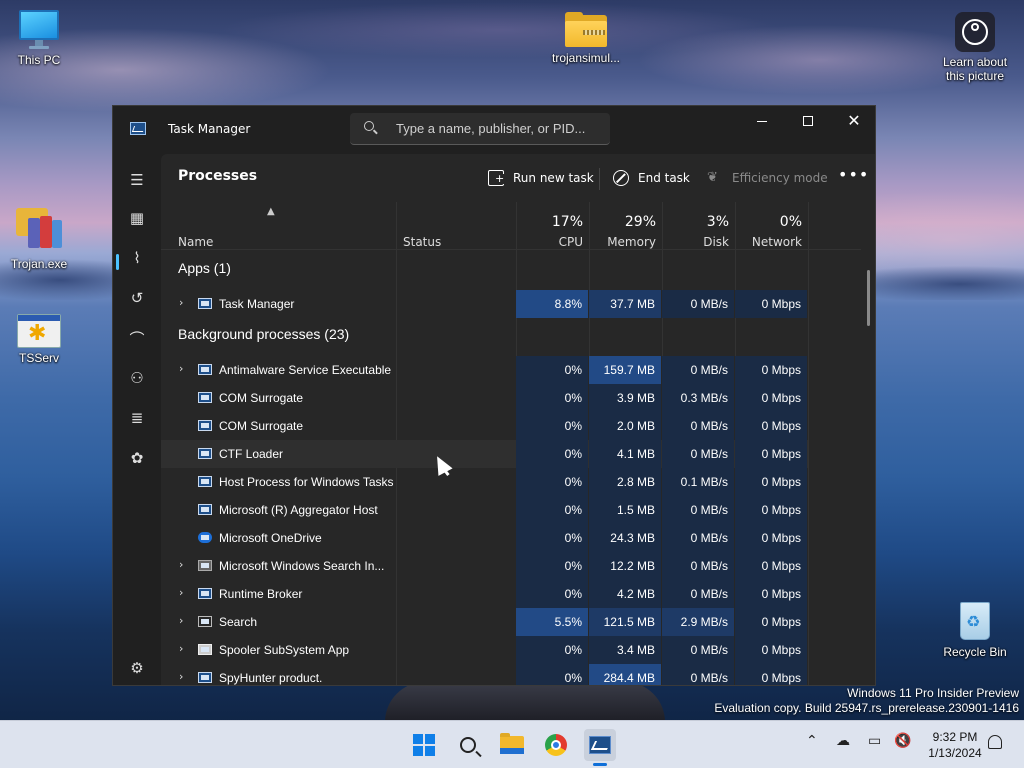 The width and height of the screenshot is (1024, 768). Describe the element at coordinates (39, 237) in the screenshot. I see `desktop-icon-trojan-exe: Trojan.exe` at that location.